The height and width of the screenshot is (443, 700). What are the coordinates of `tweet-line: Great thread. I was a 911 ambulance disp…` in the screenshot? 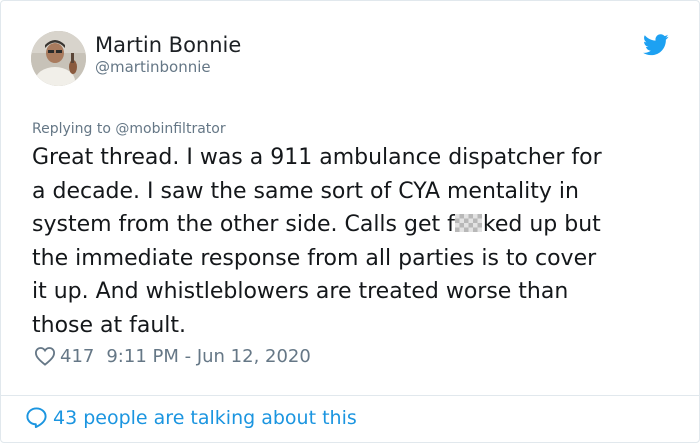 It's located at (317, 157).